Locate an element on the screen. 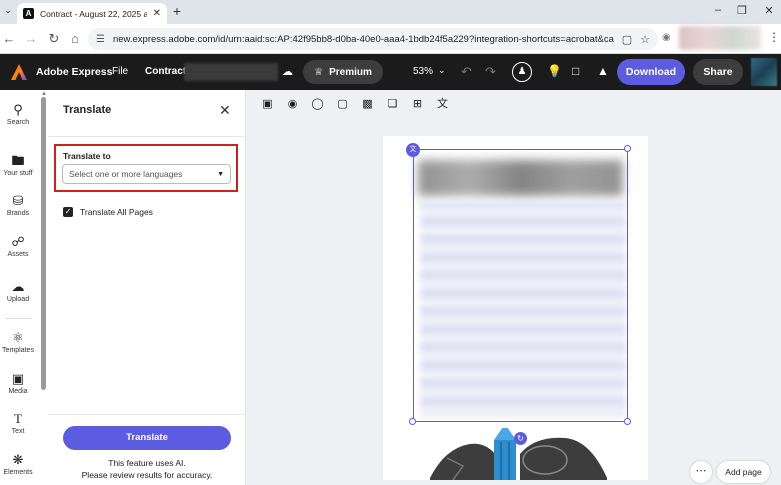  add-page-button: Add page is located at coordinates (743, 472).